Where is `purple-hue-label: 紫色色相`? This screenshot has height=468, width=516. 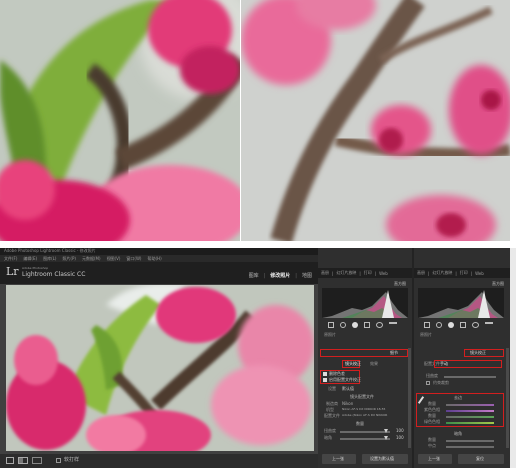 purple-hue-label: 紫色色相 is located at coordinates (432, 409).